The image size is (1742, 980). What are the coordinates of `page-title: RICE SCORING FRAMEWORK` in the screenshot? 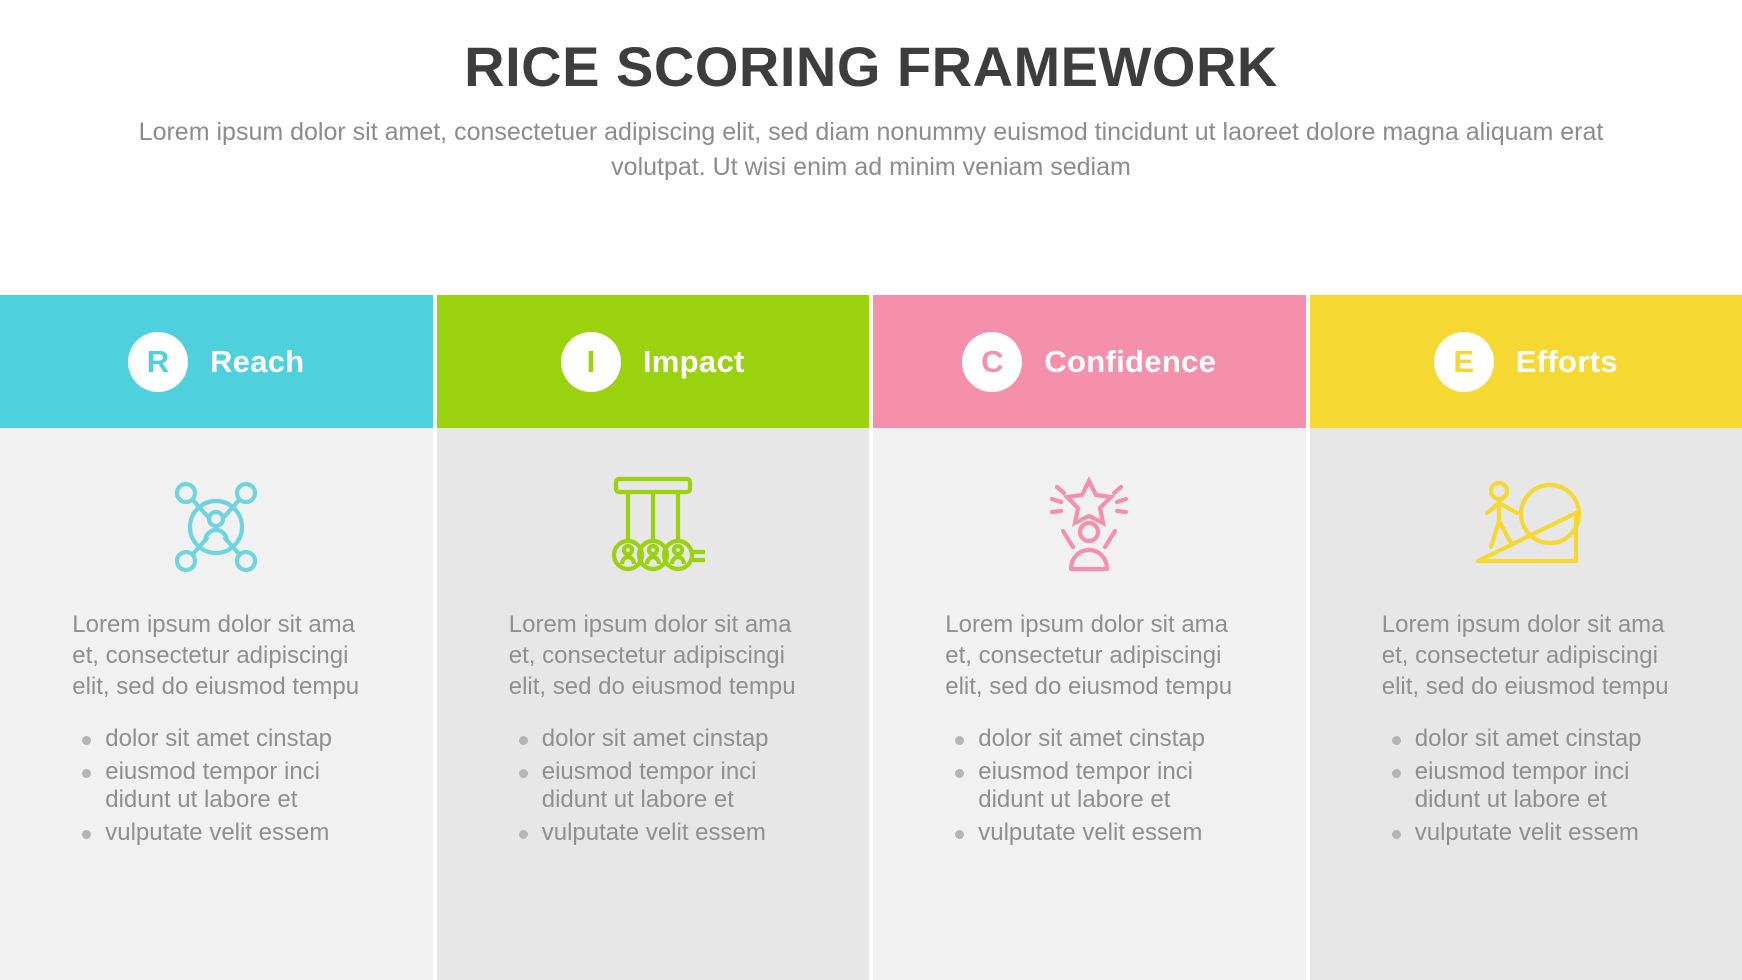 It's located at (871, 66).